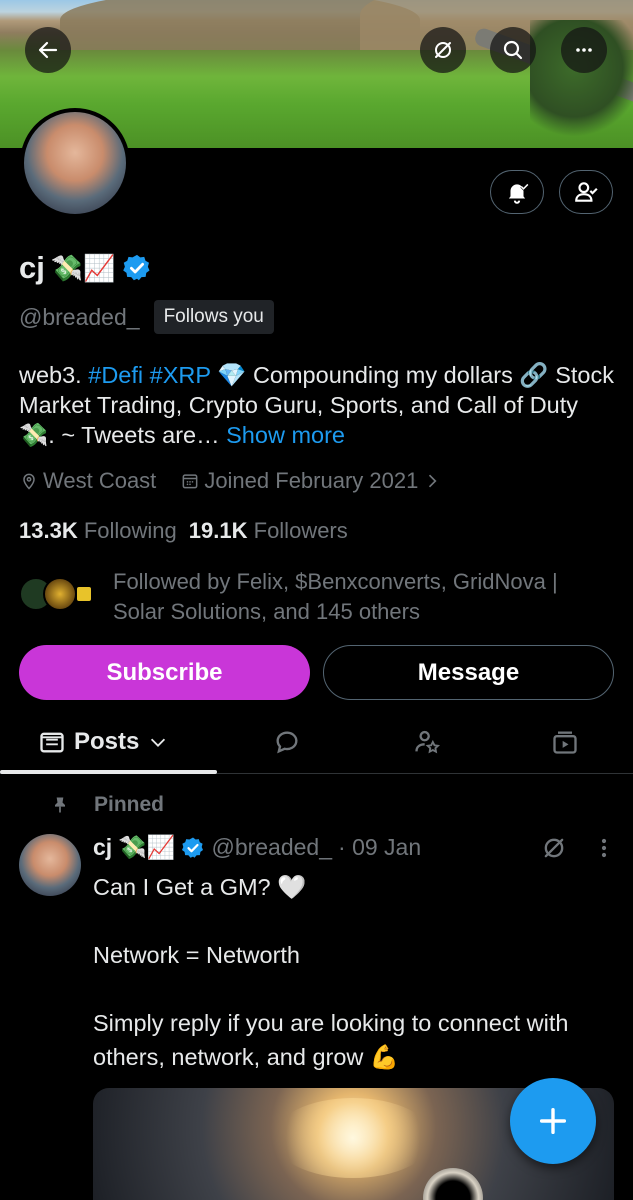  I want to click on following-count: 13.3K, so click(48, 530).